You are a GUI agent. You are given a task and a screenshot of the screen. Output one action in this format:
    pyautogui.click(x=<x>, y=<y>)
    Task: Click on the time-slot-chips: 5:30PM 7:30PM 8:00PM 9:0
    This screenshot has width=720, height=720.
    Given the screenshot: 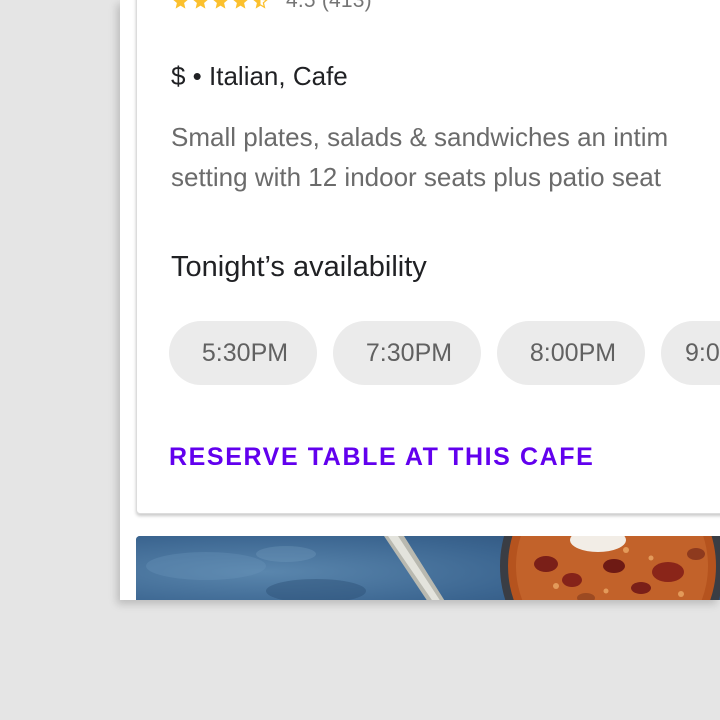 What is the action you would take?
    pyautogui.click(x=444, y=353)
    